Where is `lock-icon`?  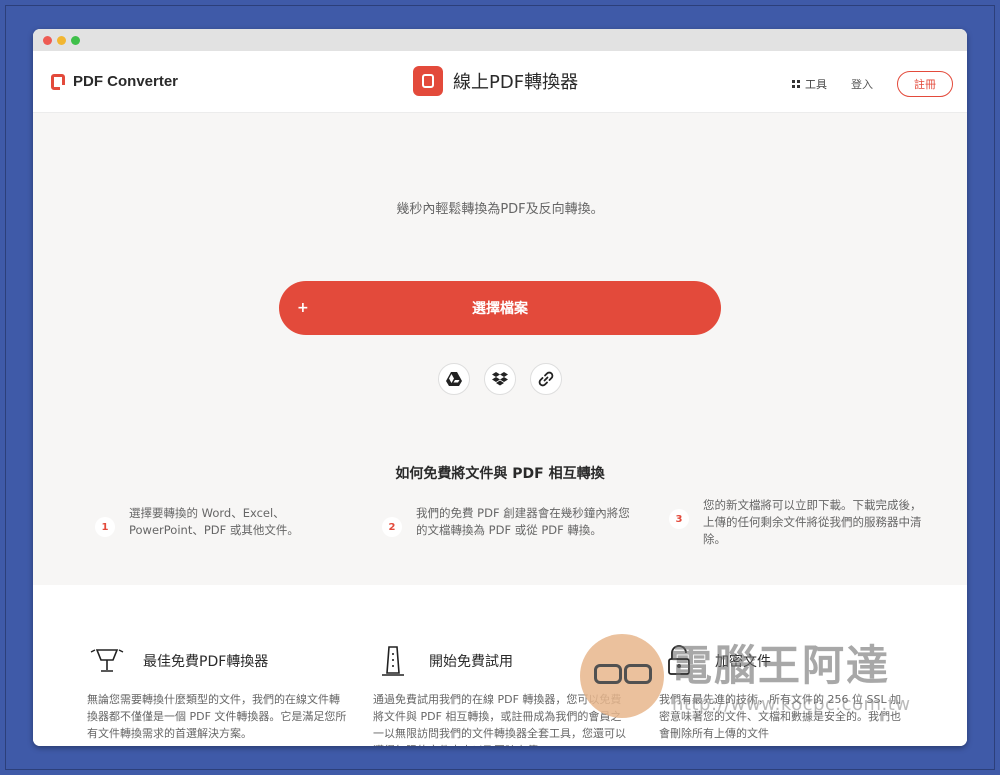
lock-icon is located at coordinates (679, 661).